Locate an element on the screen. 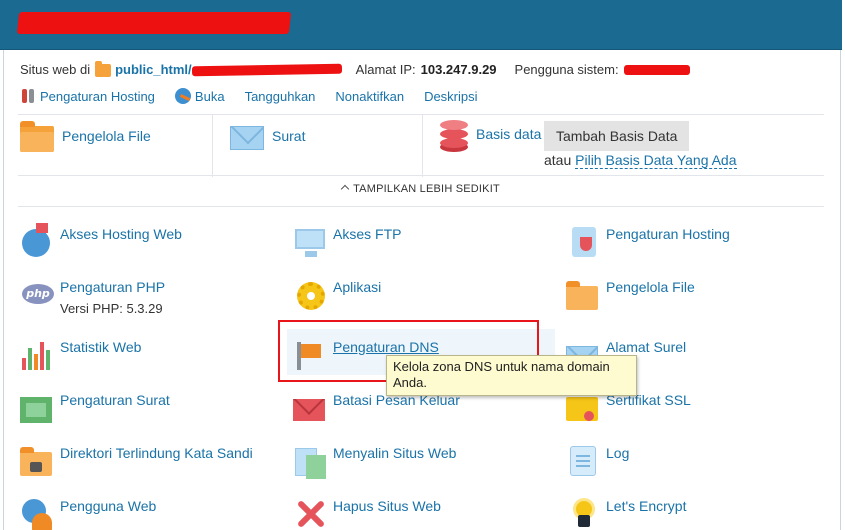 Image resolution: width=845 pixels, height=530 pixels. delete-x-icon is located at coordinates (310, 513).